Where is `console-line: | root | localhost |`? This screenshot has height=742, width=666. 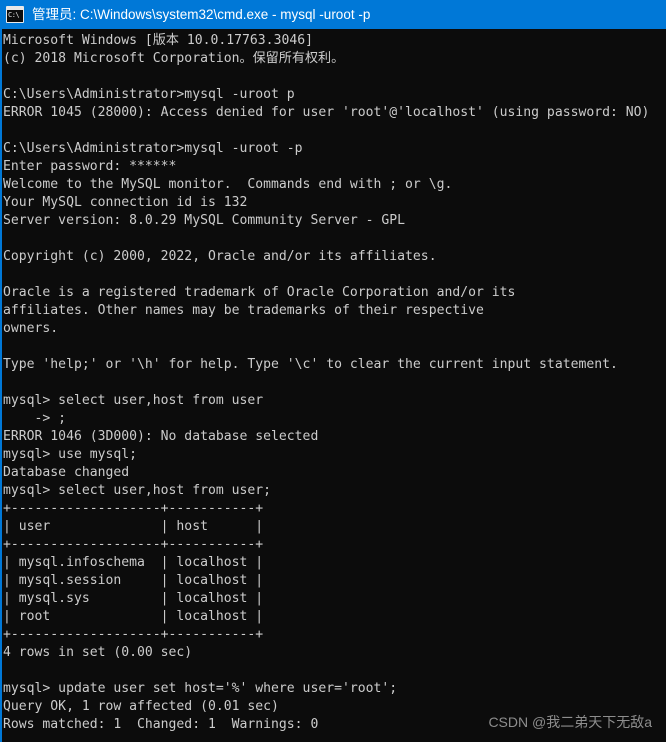
console-line: | root | localhost | is located at coordinates (133, 616).